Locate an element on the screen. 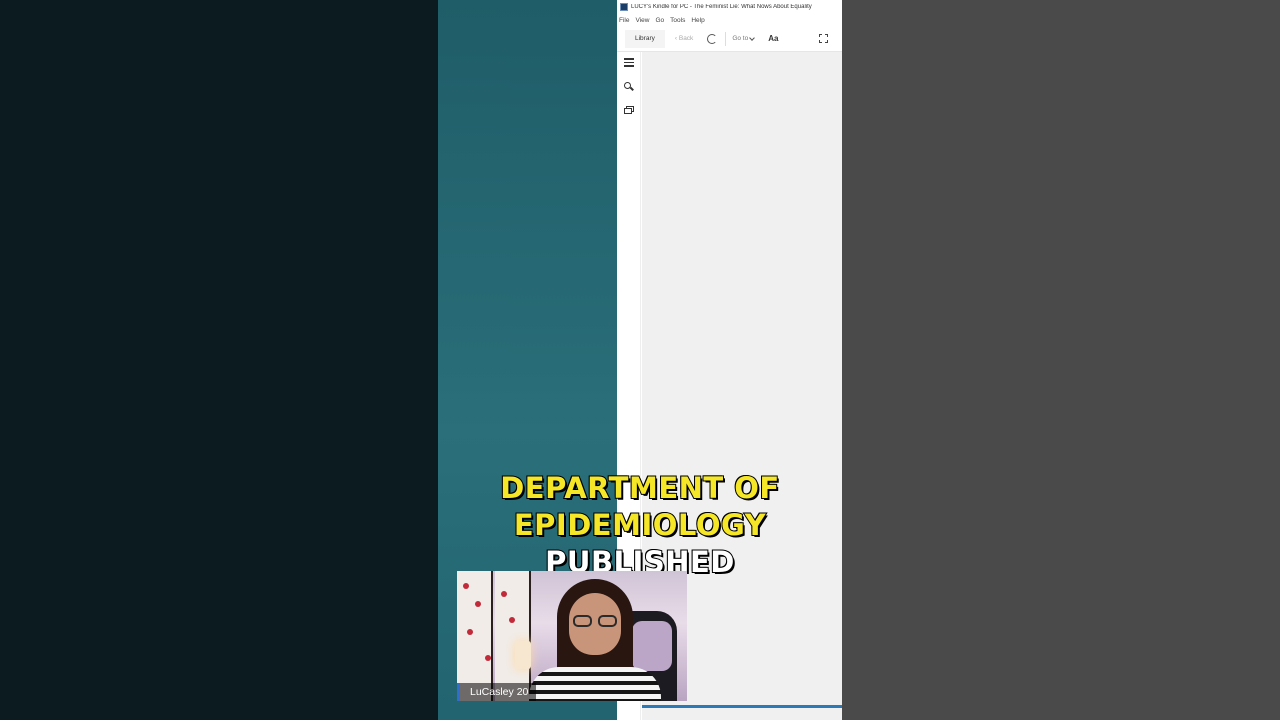 The width and height of the screenshot is (1280, 720). glasses is located at coordinates (595, 621).